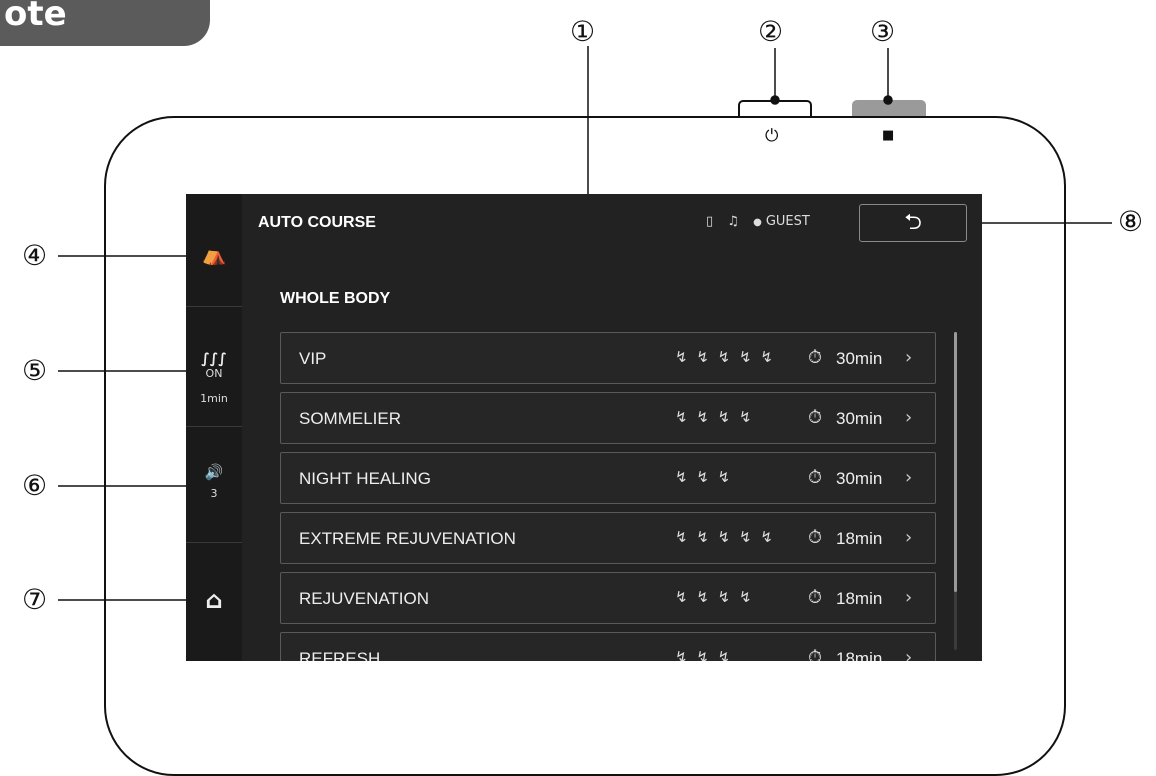  I want to click on course-row: REJUVENATION ↯ ↯ ↯ ↯ ⏱ 18min ›, so click(608, 598).